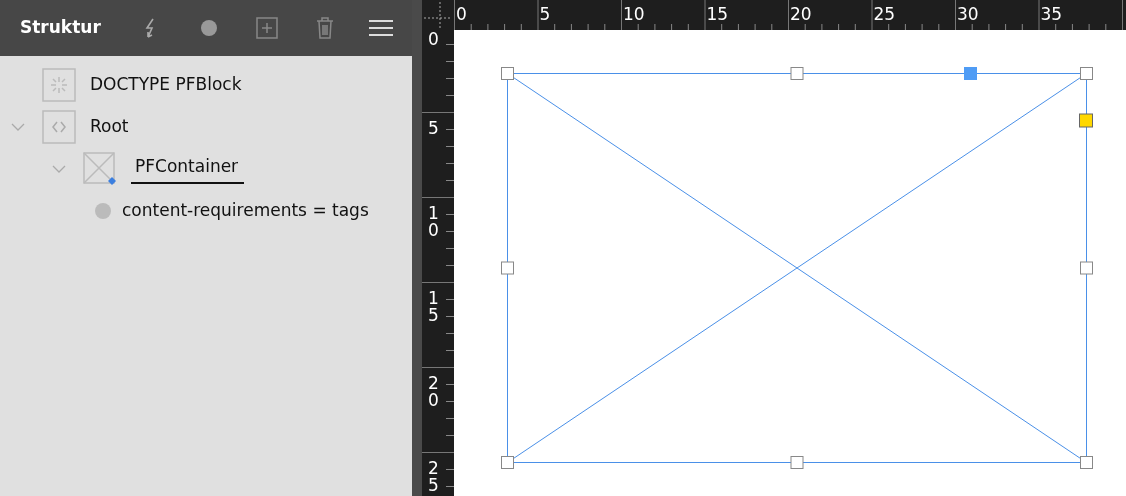  Describe the element at coordinates (968, 14) in the screenshot. I see `ruler-label: 30` at that location.